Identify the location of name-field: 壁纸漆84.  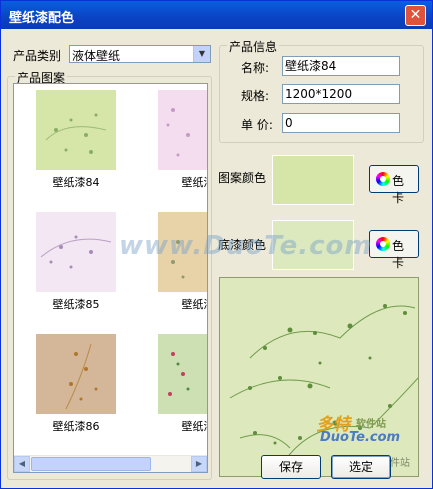
(341, 66).